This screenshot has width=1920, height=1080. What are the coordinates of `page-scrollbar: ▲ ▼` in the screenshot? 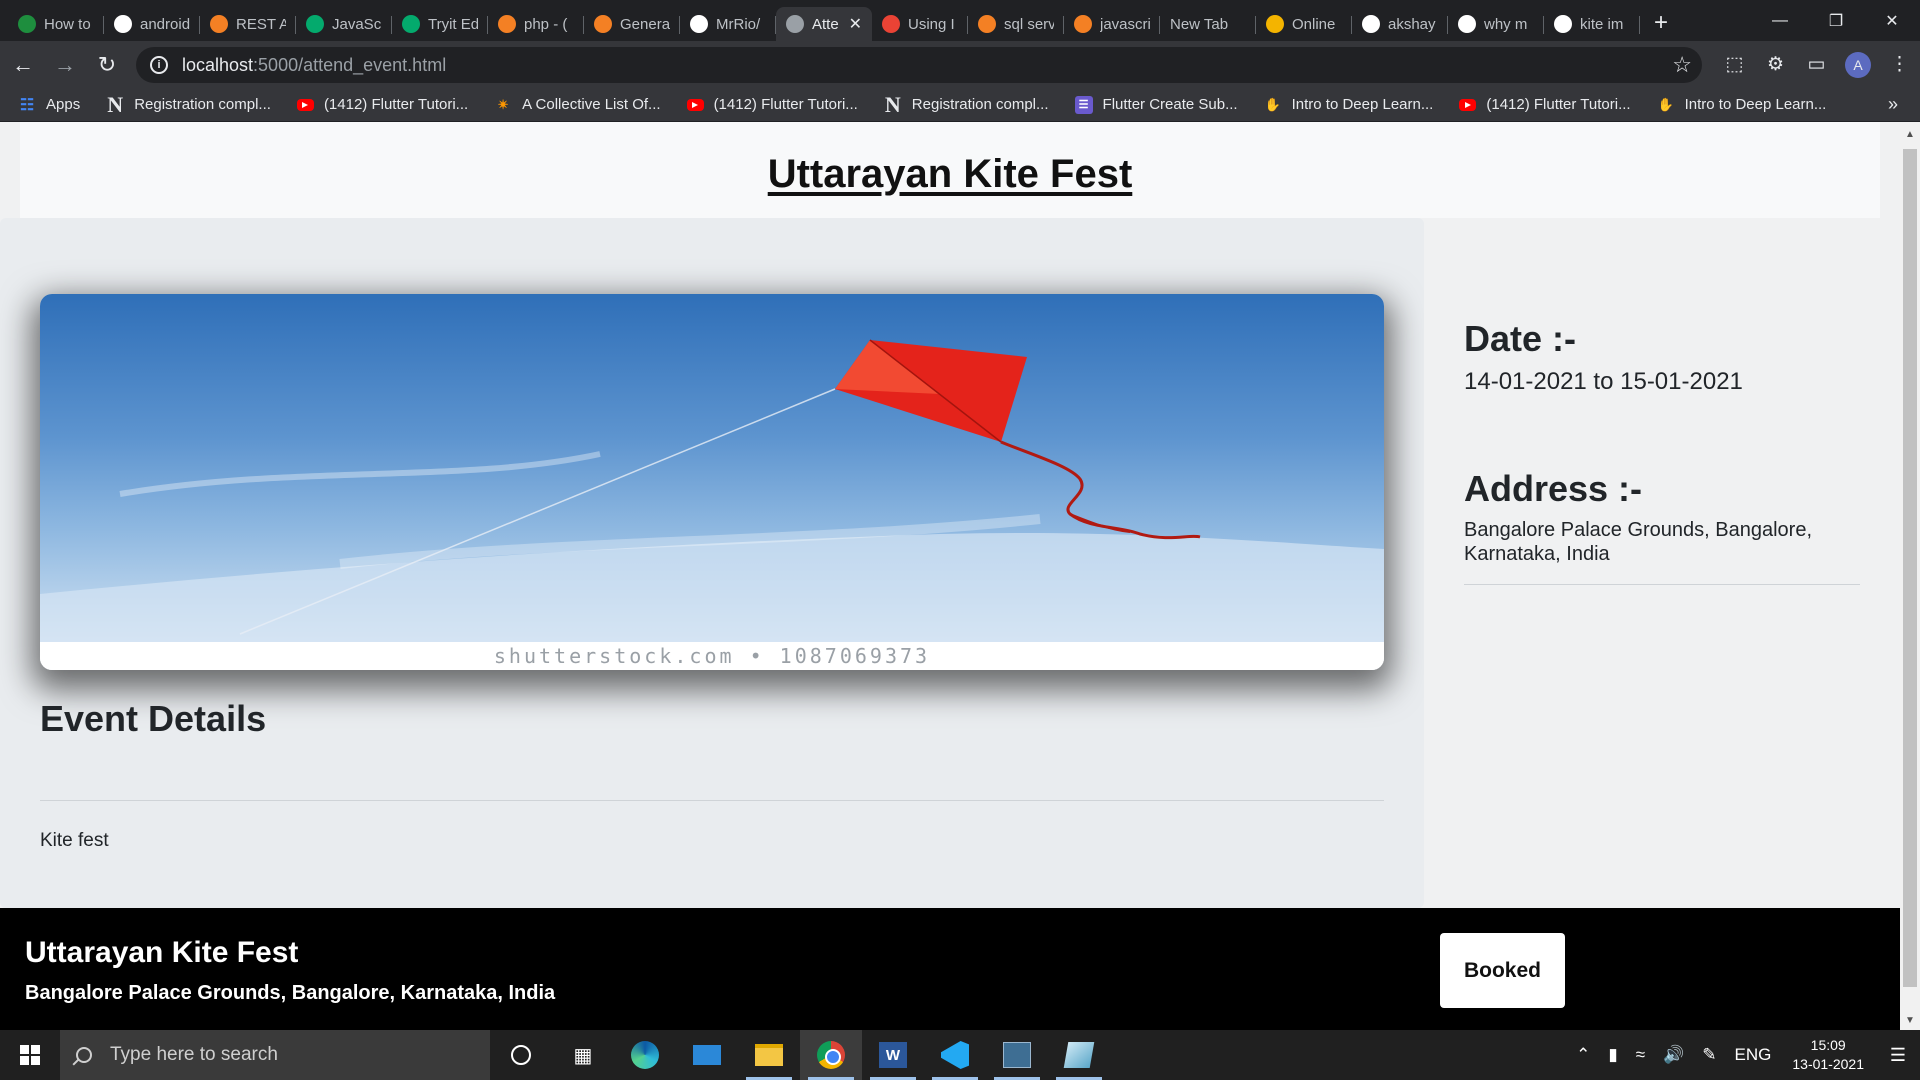 It's located at (1910, 576).